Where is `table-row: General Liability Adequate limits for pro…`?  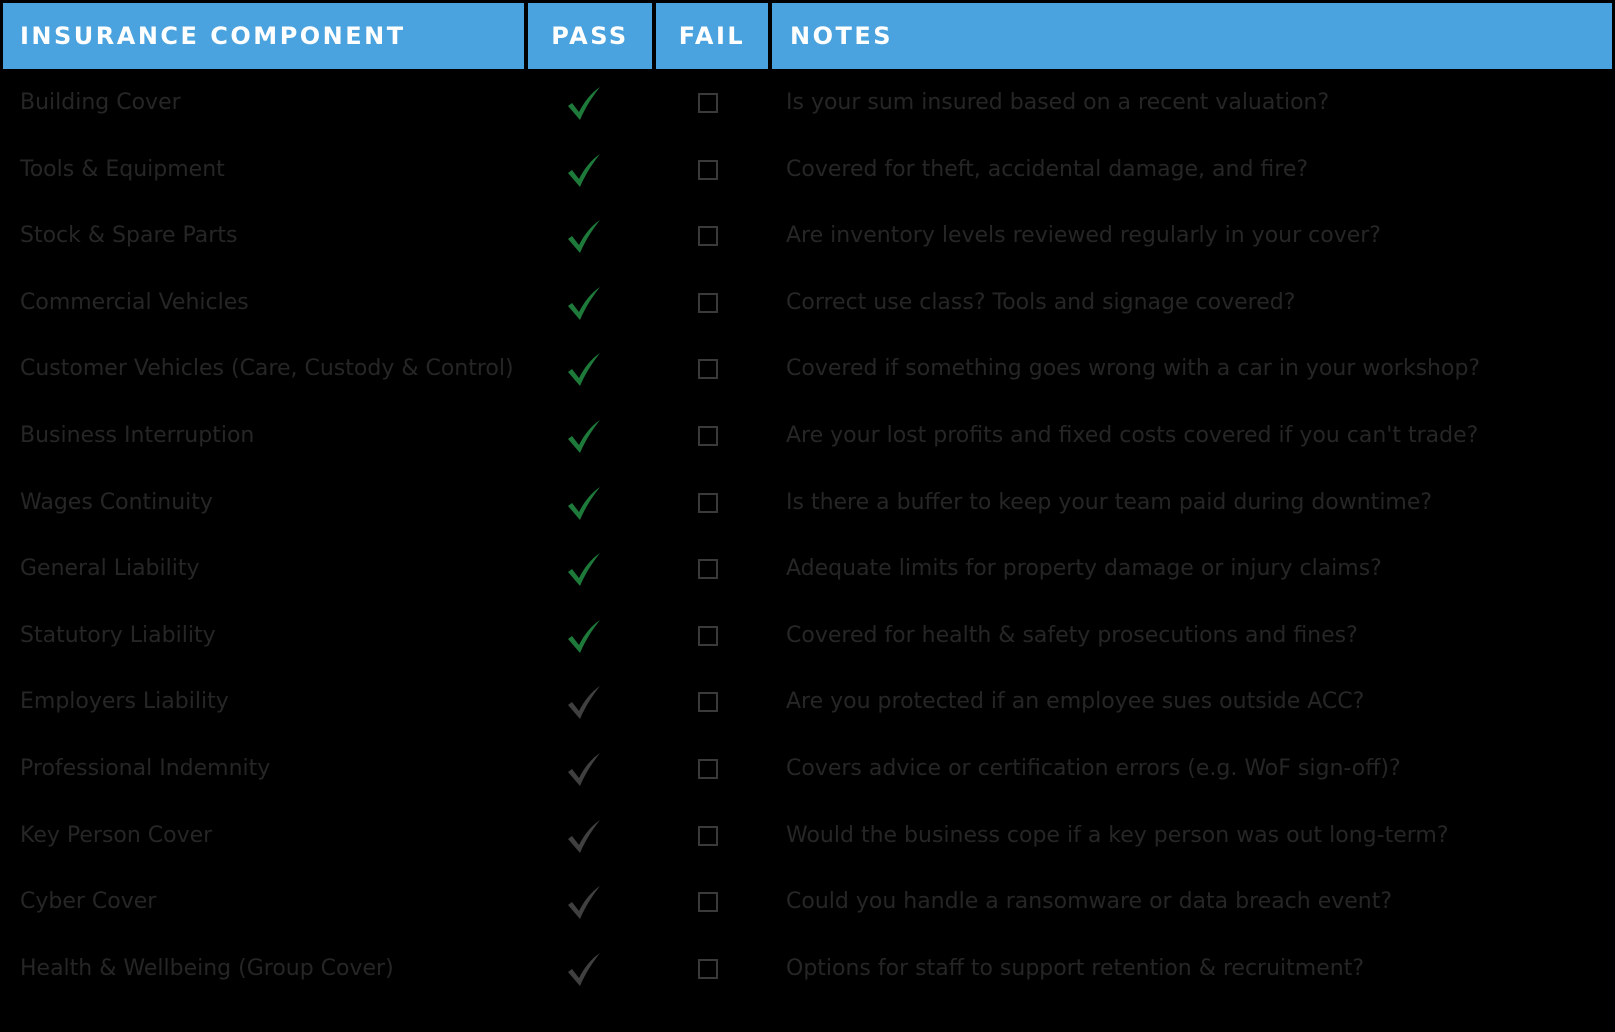 table-row: General Liability Adequate limits for pro… is located at coordinates (807, 569).